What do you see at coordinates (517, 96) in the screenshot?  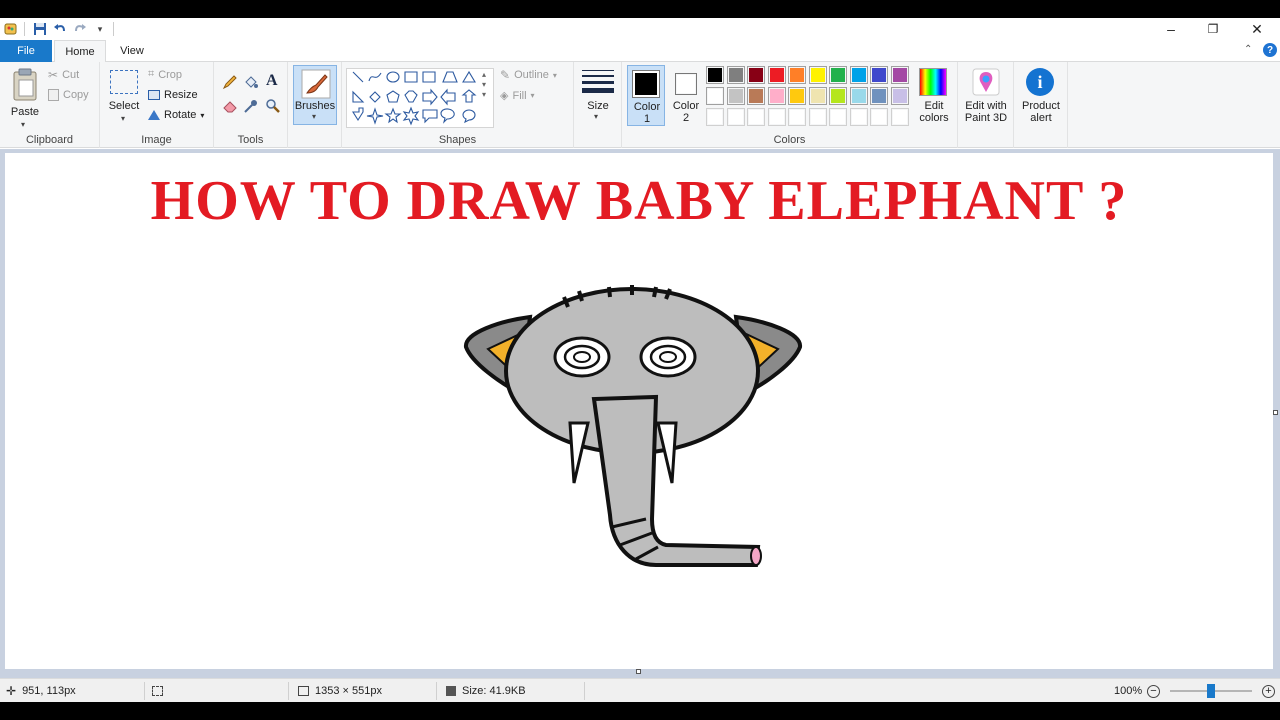 I see `fill-button: ◈ Fill ▾` at bounding box center [517, 96].